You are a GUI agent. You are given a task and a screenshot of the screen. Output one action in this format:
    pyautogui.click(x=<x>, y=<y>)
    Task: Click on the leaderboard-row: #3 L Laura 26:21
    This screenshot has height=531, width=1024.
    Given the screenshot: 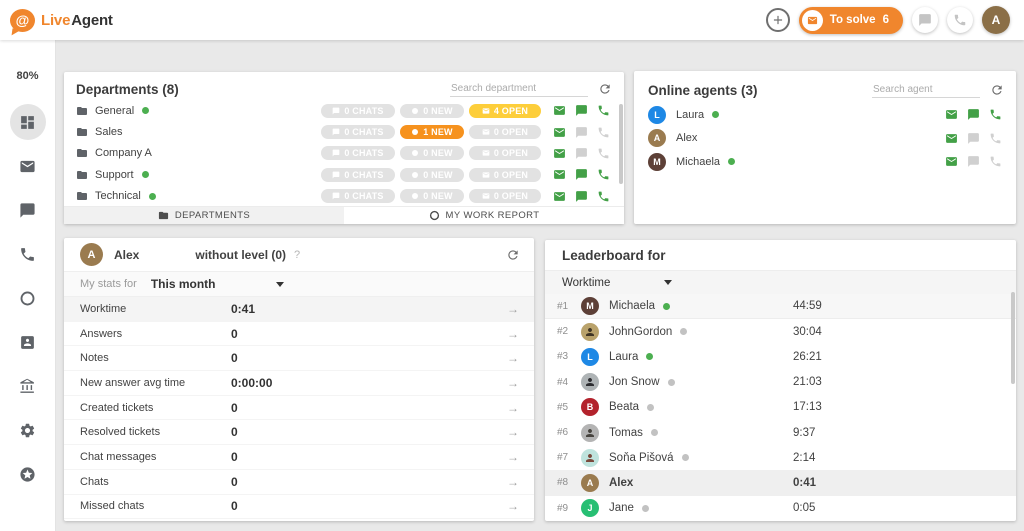 What is the action you would take?
    pyautogui.click(x=780, y=356)
    